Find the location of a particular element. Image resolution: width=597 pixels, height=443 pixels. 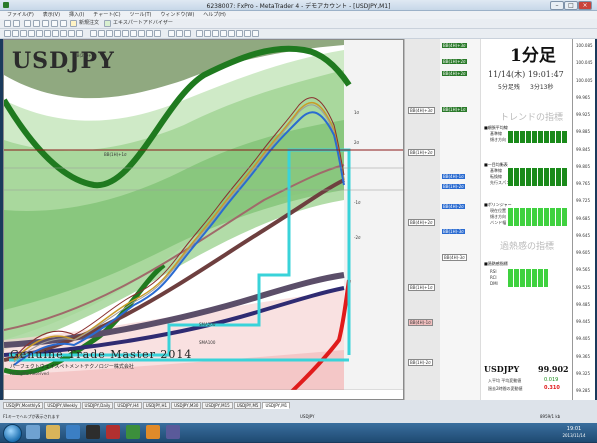

price-tick: 99.925 is located at coordinates (583, 114).